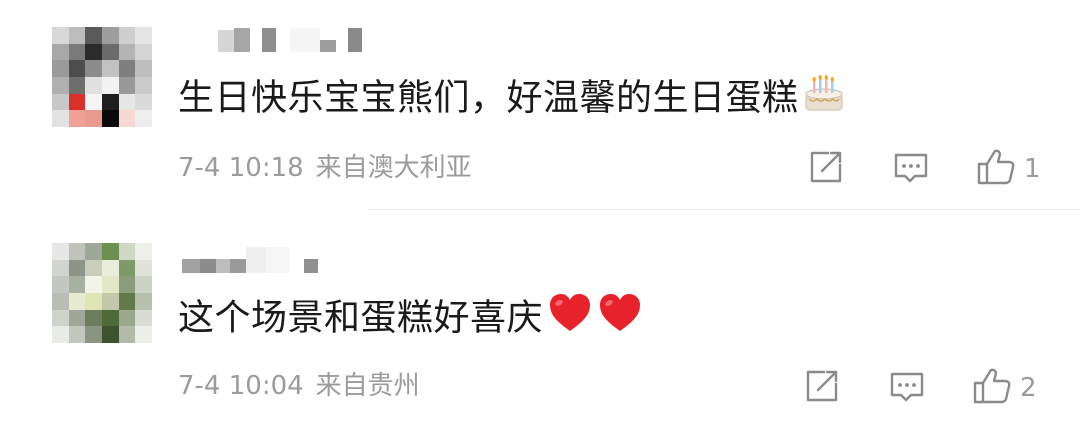 Image resolution: width=1080 pixels, height=424 pixels. I want to click on comment-text: 这个场景和蛋糕好喜庆, so click(410, 319).